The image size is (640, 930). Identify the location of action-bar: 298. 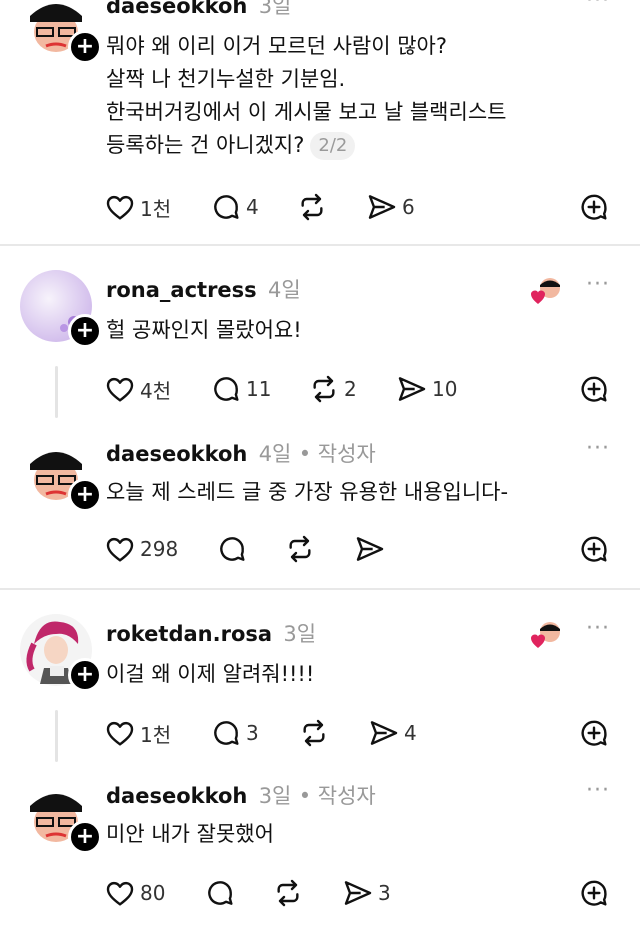
(364, 549).